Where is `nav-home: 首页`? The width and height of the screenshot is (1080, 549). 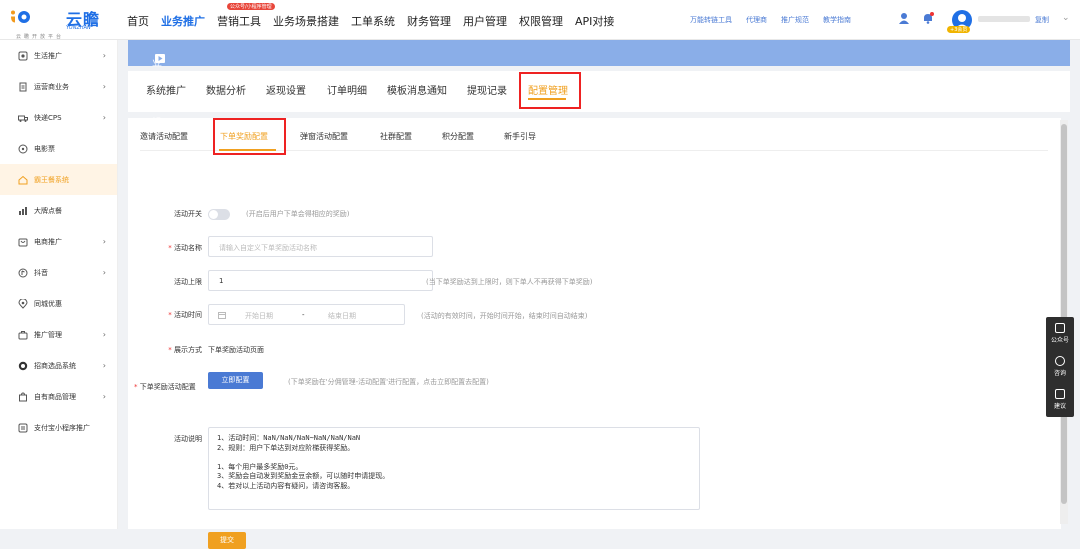
nav-home: 首页 is located at coordinates (138, 21).